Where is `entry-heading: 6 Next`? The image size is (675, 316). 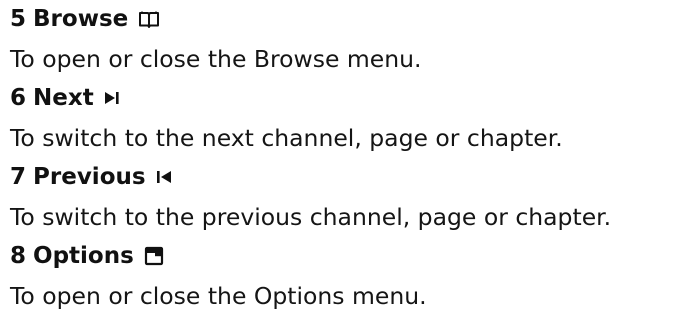 entry-heading: 6 Next is located at coordinates (342, 98).